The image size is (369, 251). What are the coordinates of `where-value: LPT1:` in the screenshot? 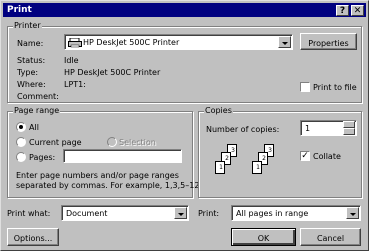 It's located at (75, 84).